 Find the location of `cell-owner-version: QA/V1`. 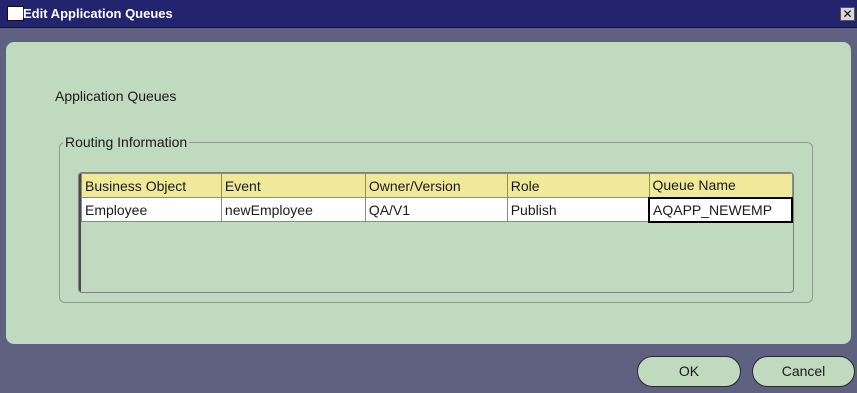

cell-owner-version: QA/V1 is located at coordinates (436, 209).